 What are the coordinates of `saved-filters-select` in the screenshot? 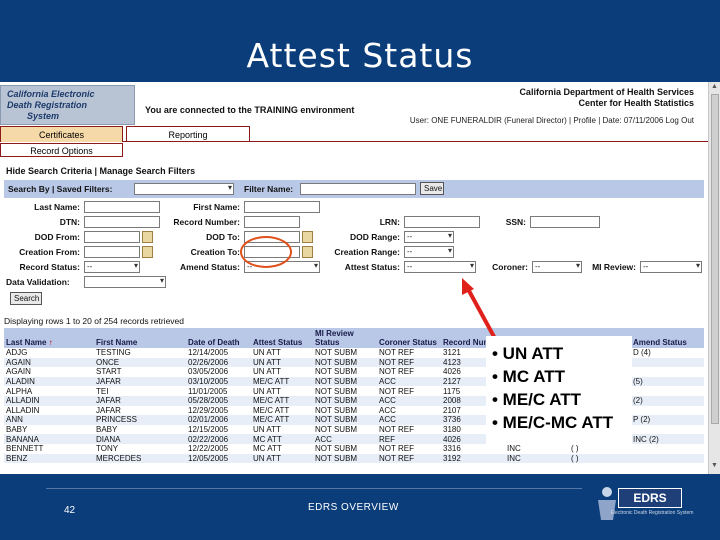 It's located at (184, 189).